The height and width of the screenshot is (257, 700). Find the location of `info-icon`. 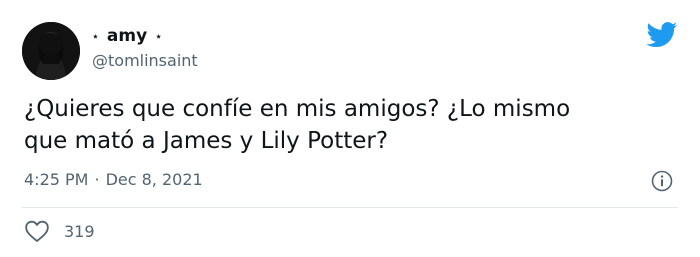

info-icon is located at coordinates (662, 181).